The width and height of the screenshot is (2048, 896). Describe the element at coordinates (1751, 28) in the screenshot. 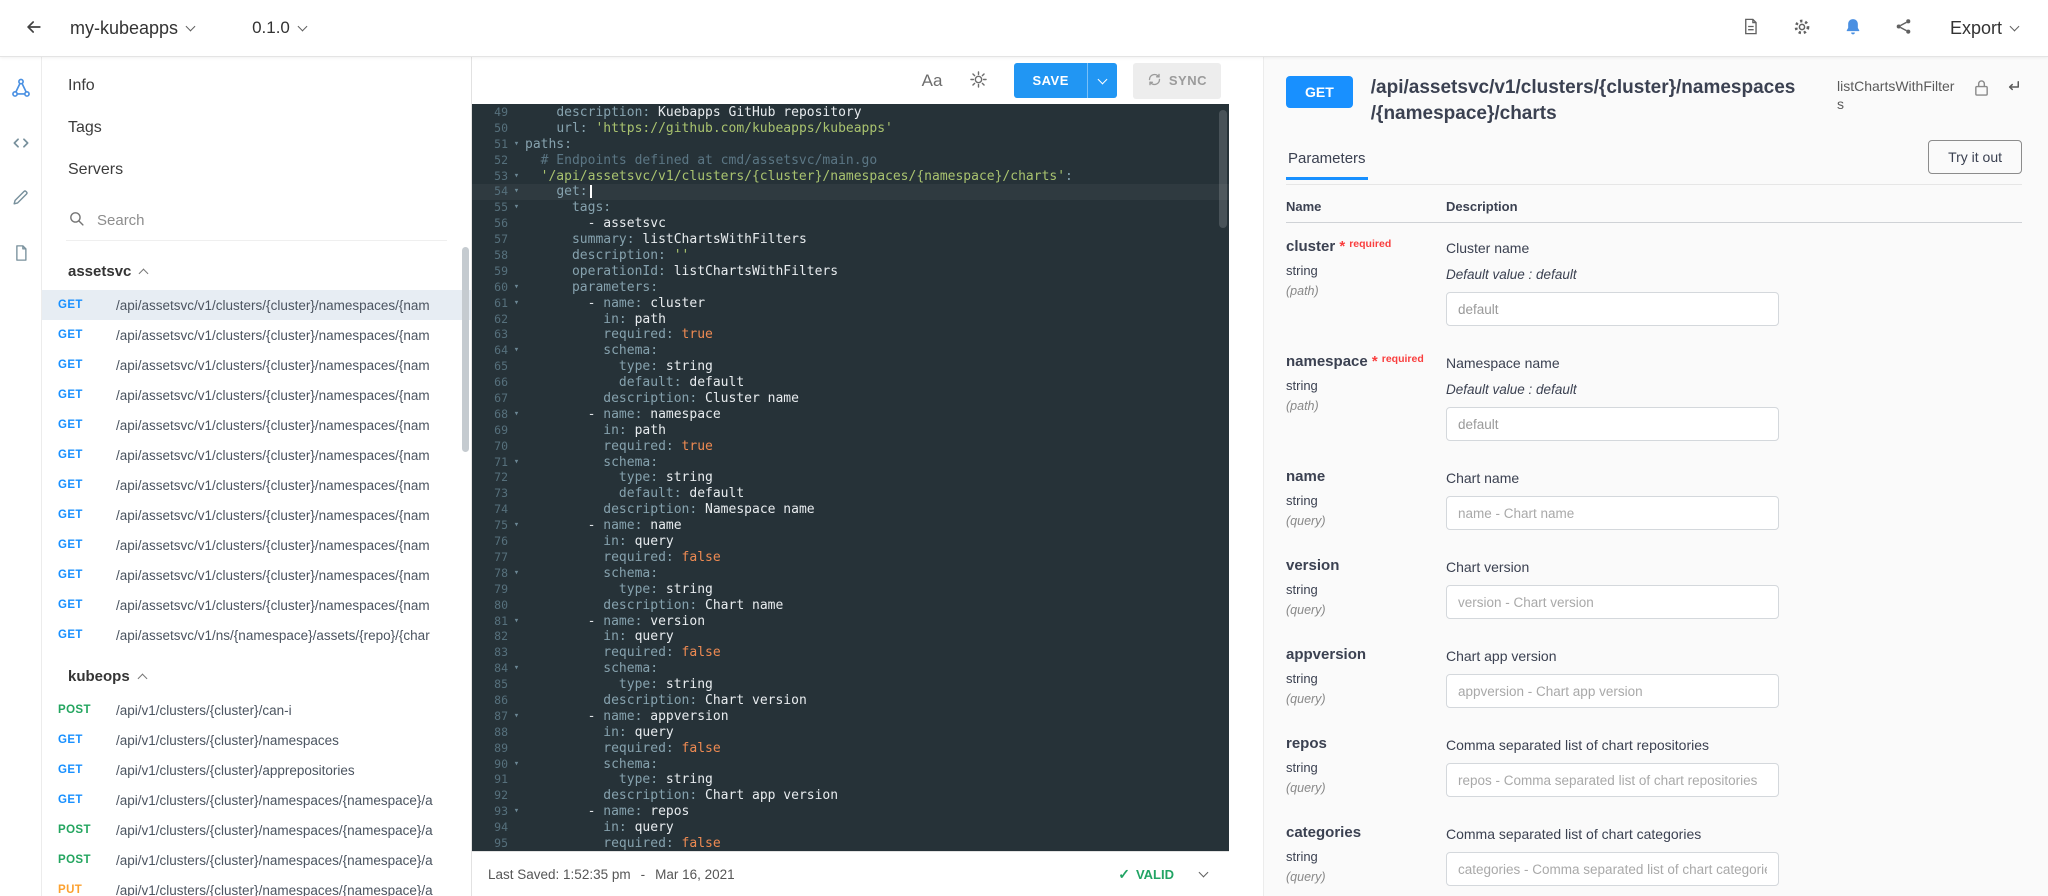

I see `docs-page-button` at that location.